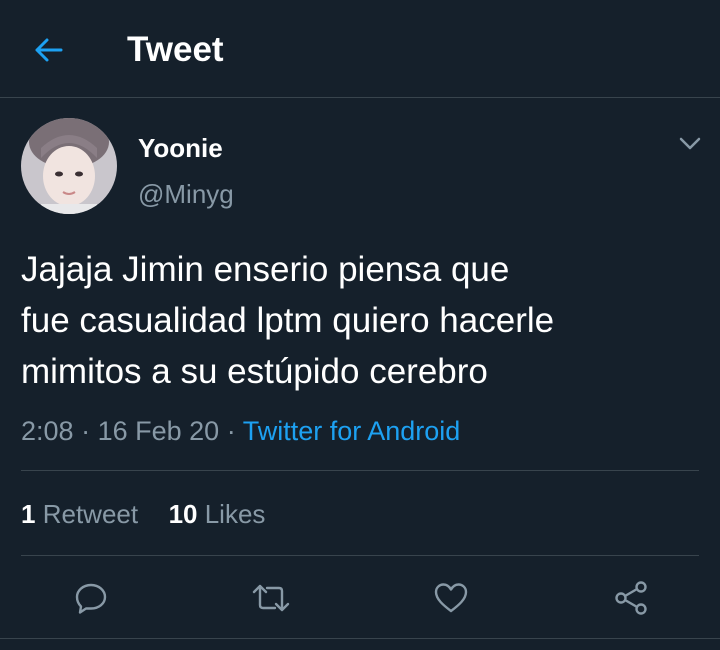 The image size is (720, 650). Describe the element at coordinates (254, 371) in the screenshot. I see `tweet-text-line: mimitos a su estúpido cerebro` at that location.